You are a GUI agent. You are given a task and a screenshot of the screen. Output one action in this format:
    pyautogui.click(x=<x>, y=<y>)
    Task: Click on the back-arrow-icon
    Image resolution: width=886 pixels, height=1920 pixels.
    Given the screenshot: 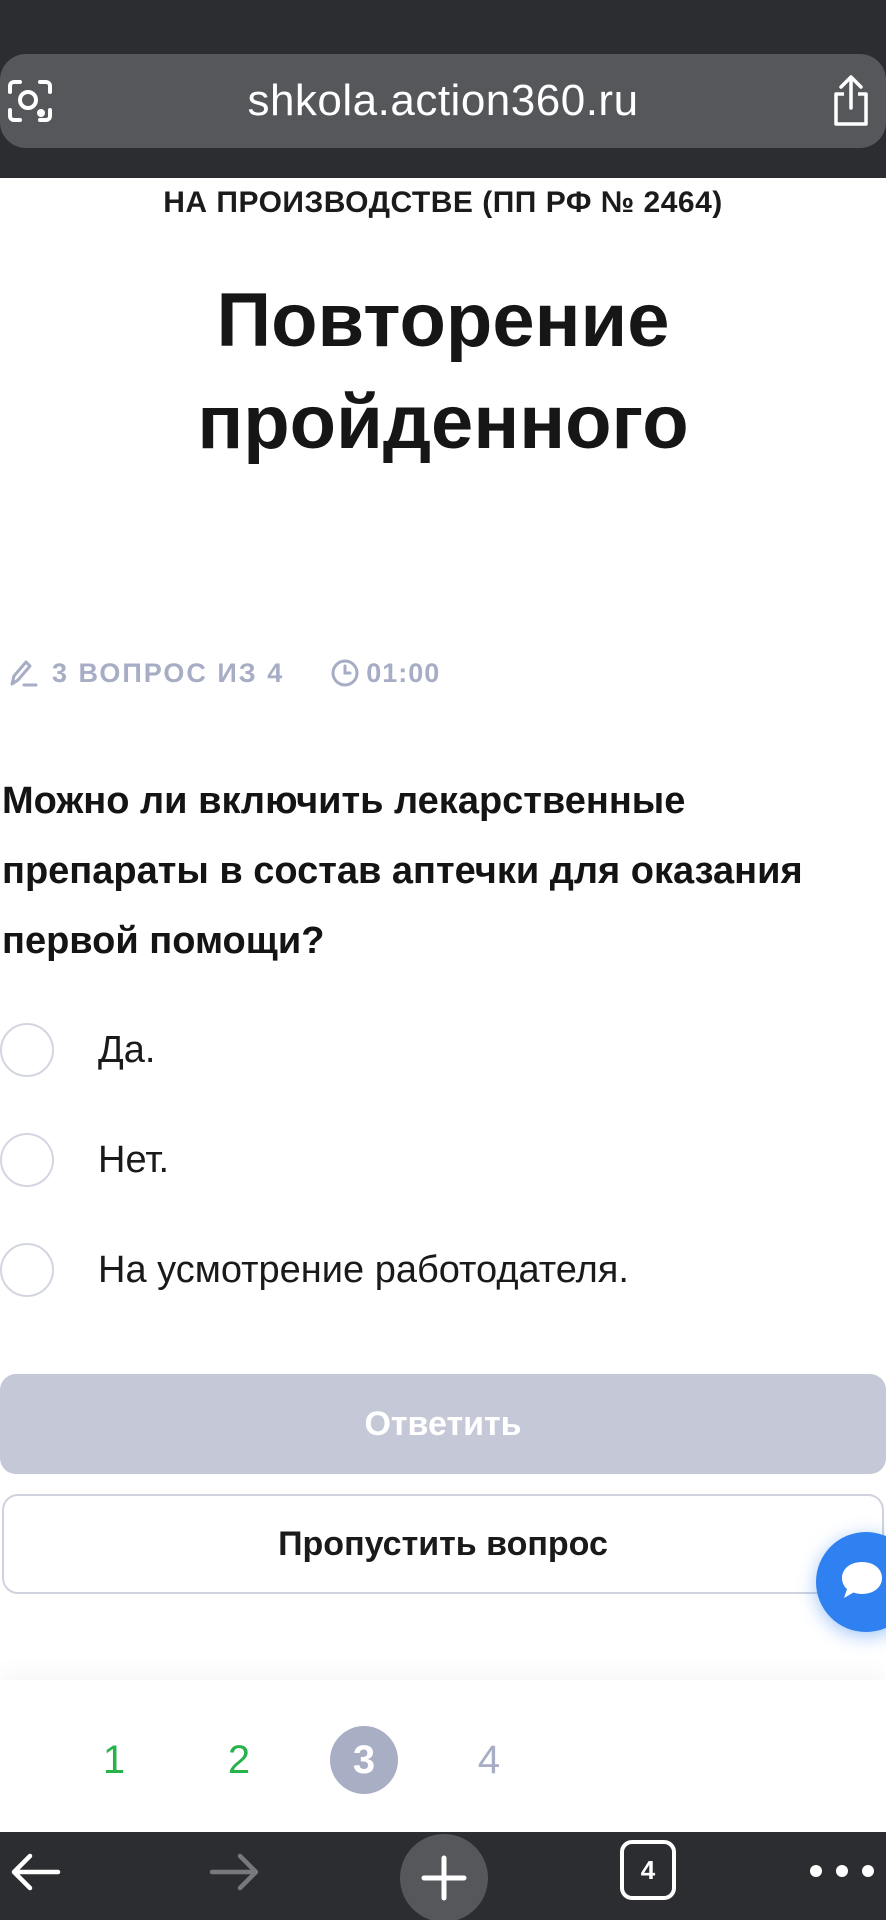 What is the action you would take?
    pyautogui.click(x=34, y=1872)
    